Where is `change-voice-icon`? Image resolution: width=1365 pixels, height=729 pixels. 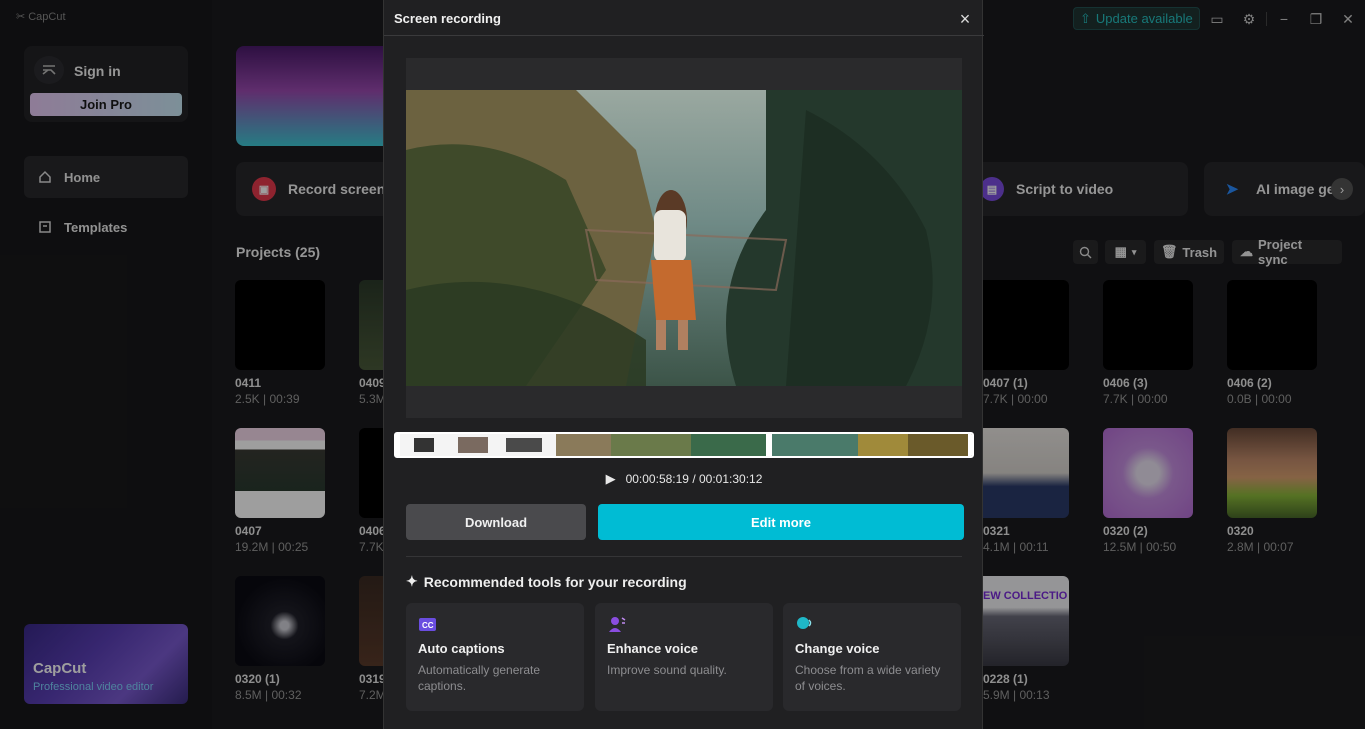 change-voice-icon is located at coordinates (805, 624).